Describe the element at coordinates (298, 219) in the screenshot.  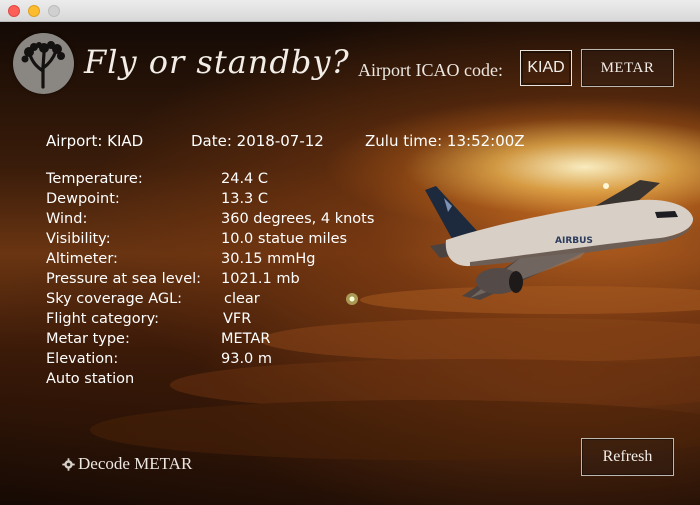
I see `wind-value: 360 degrees, 4 knots` at that location.